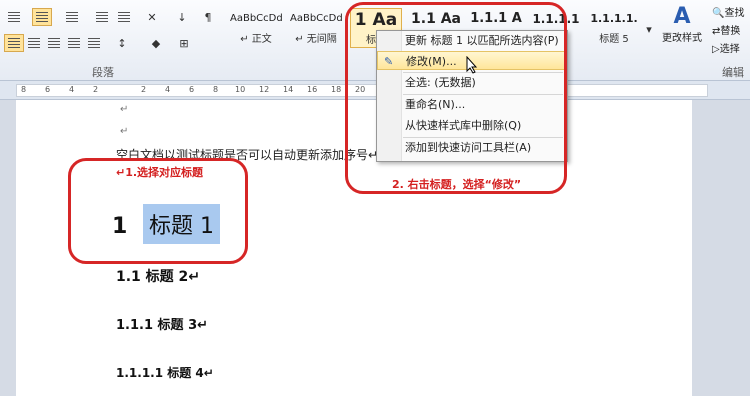 This screenshot has width=750, height=396. Describe the element at coordinates (730, 31) in the screenshot. I see `replace-label: 替换` at that location.